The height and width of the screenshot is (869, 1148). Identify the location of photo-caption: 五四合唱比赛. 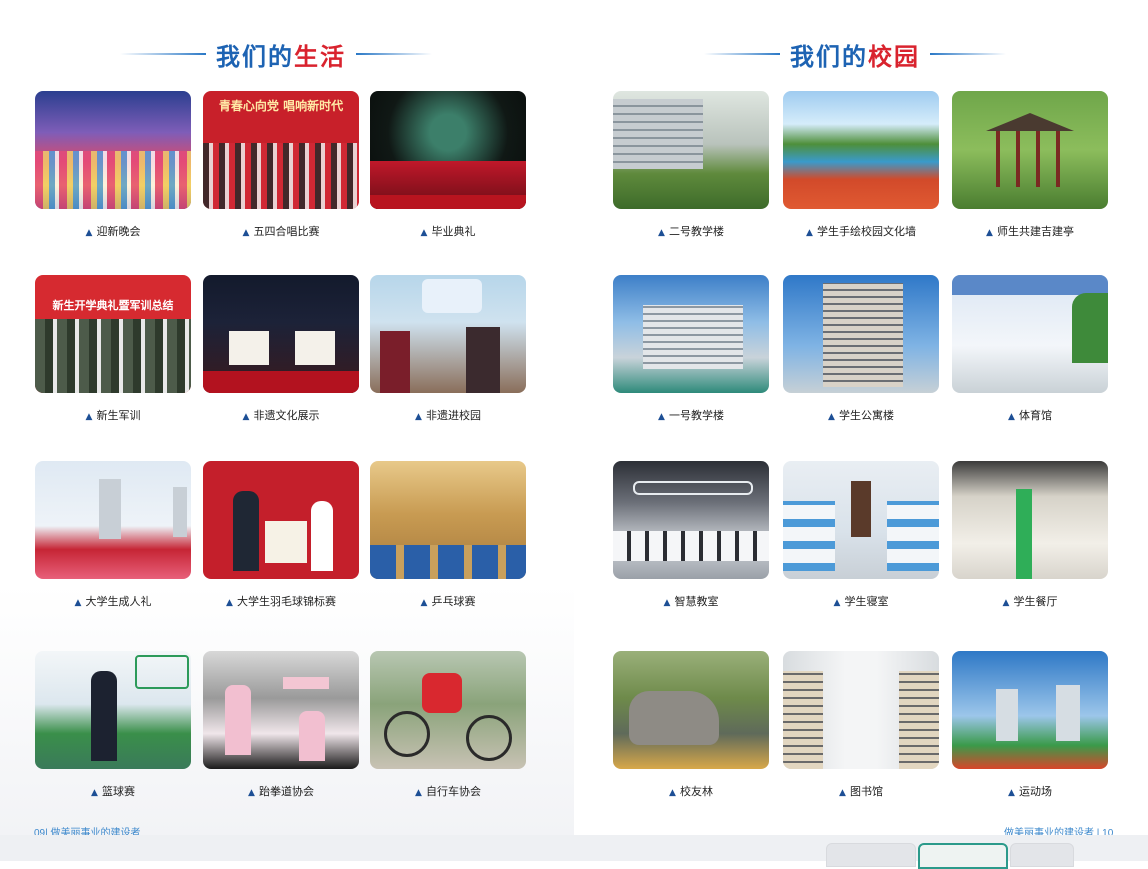
(286, 231).